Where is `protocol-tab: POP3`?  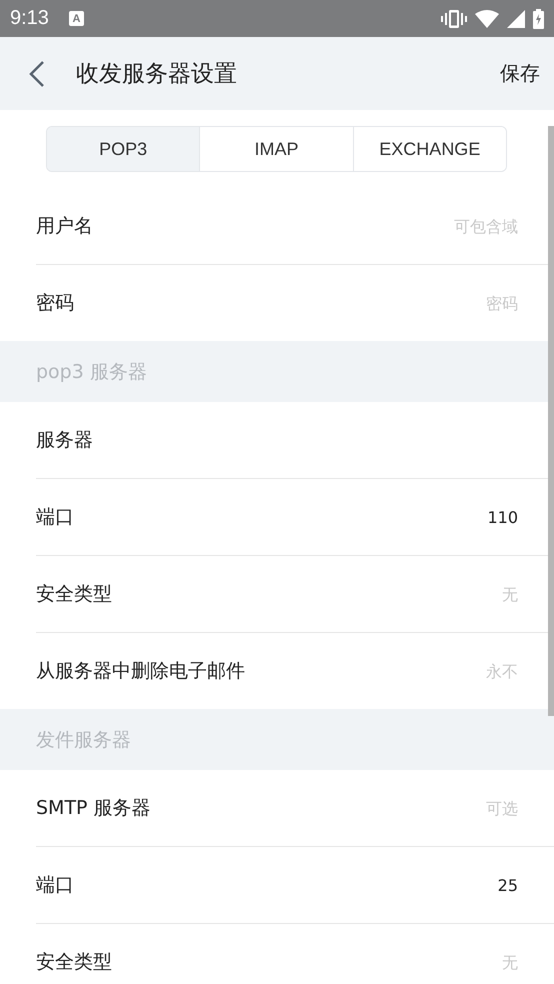
protocol-tab: POP3 is located at coordinates (123, 149).